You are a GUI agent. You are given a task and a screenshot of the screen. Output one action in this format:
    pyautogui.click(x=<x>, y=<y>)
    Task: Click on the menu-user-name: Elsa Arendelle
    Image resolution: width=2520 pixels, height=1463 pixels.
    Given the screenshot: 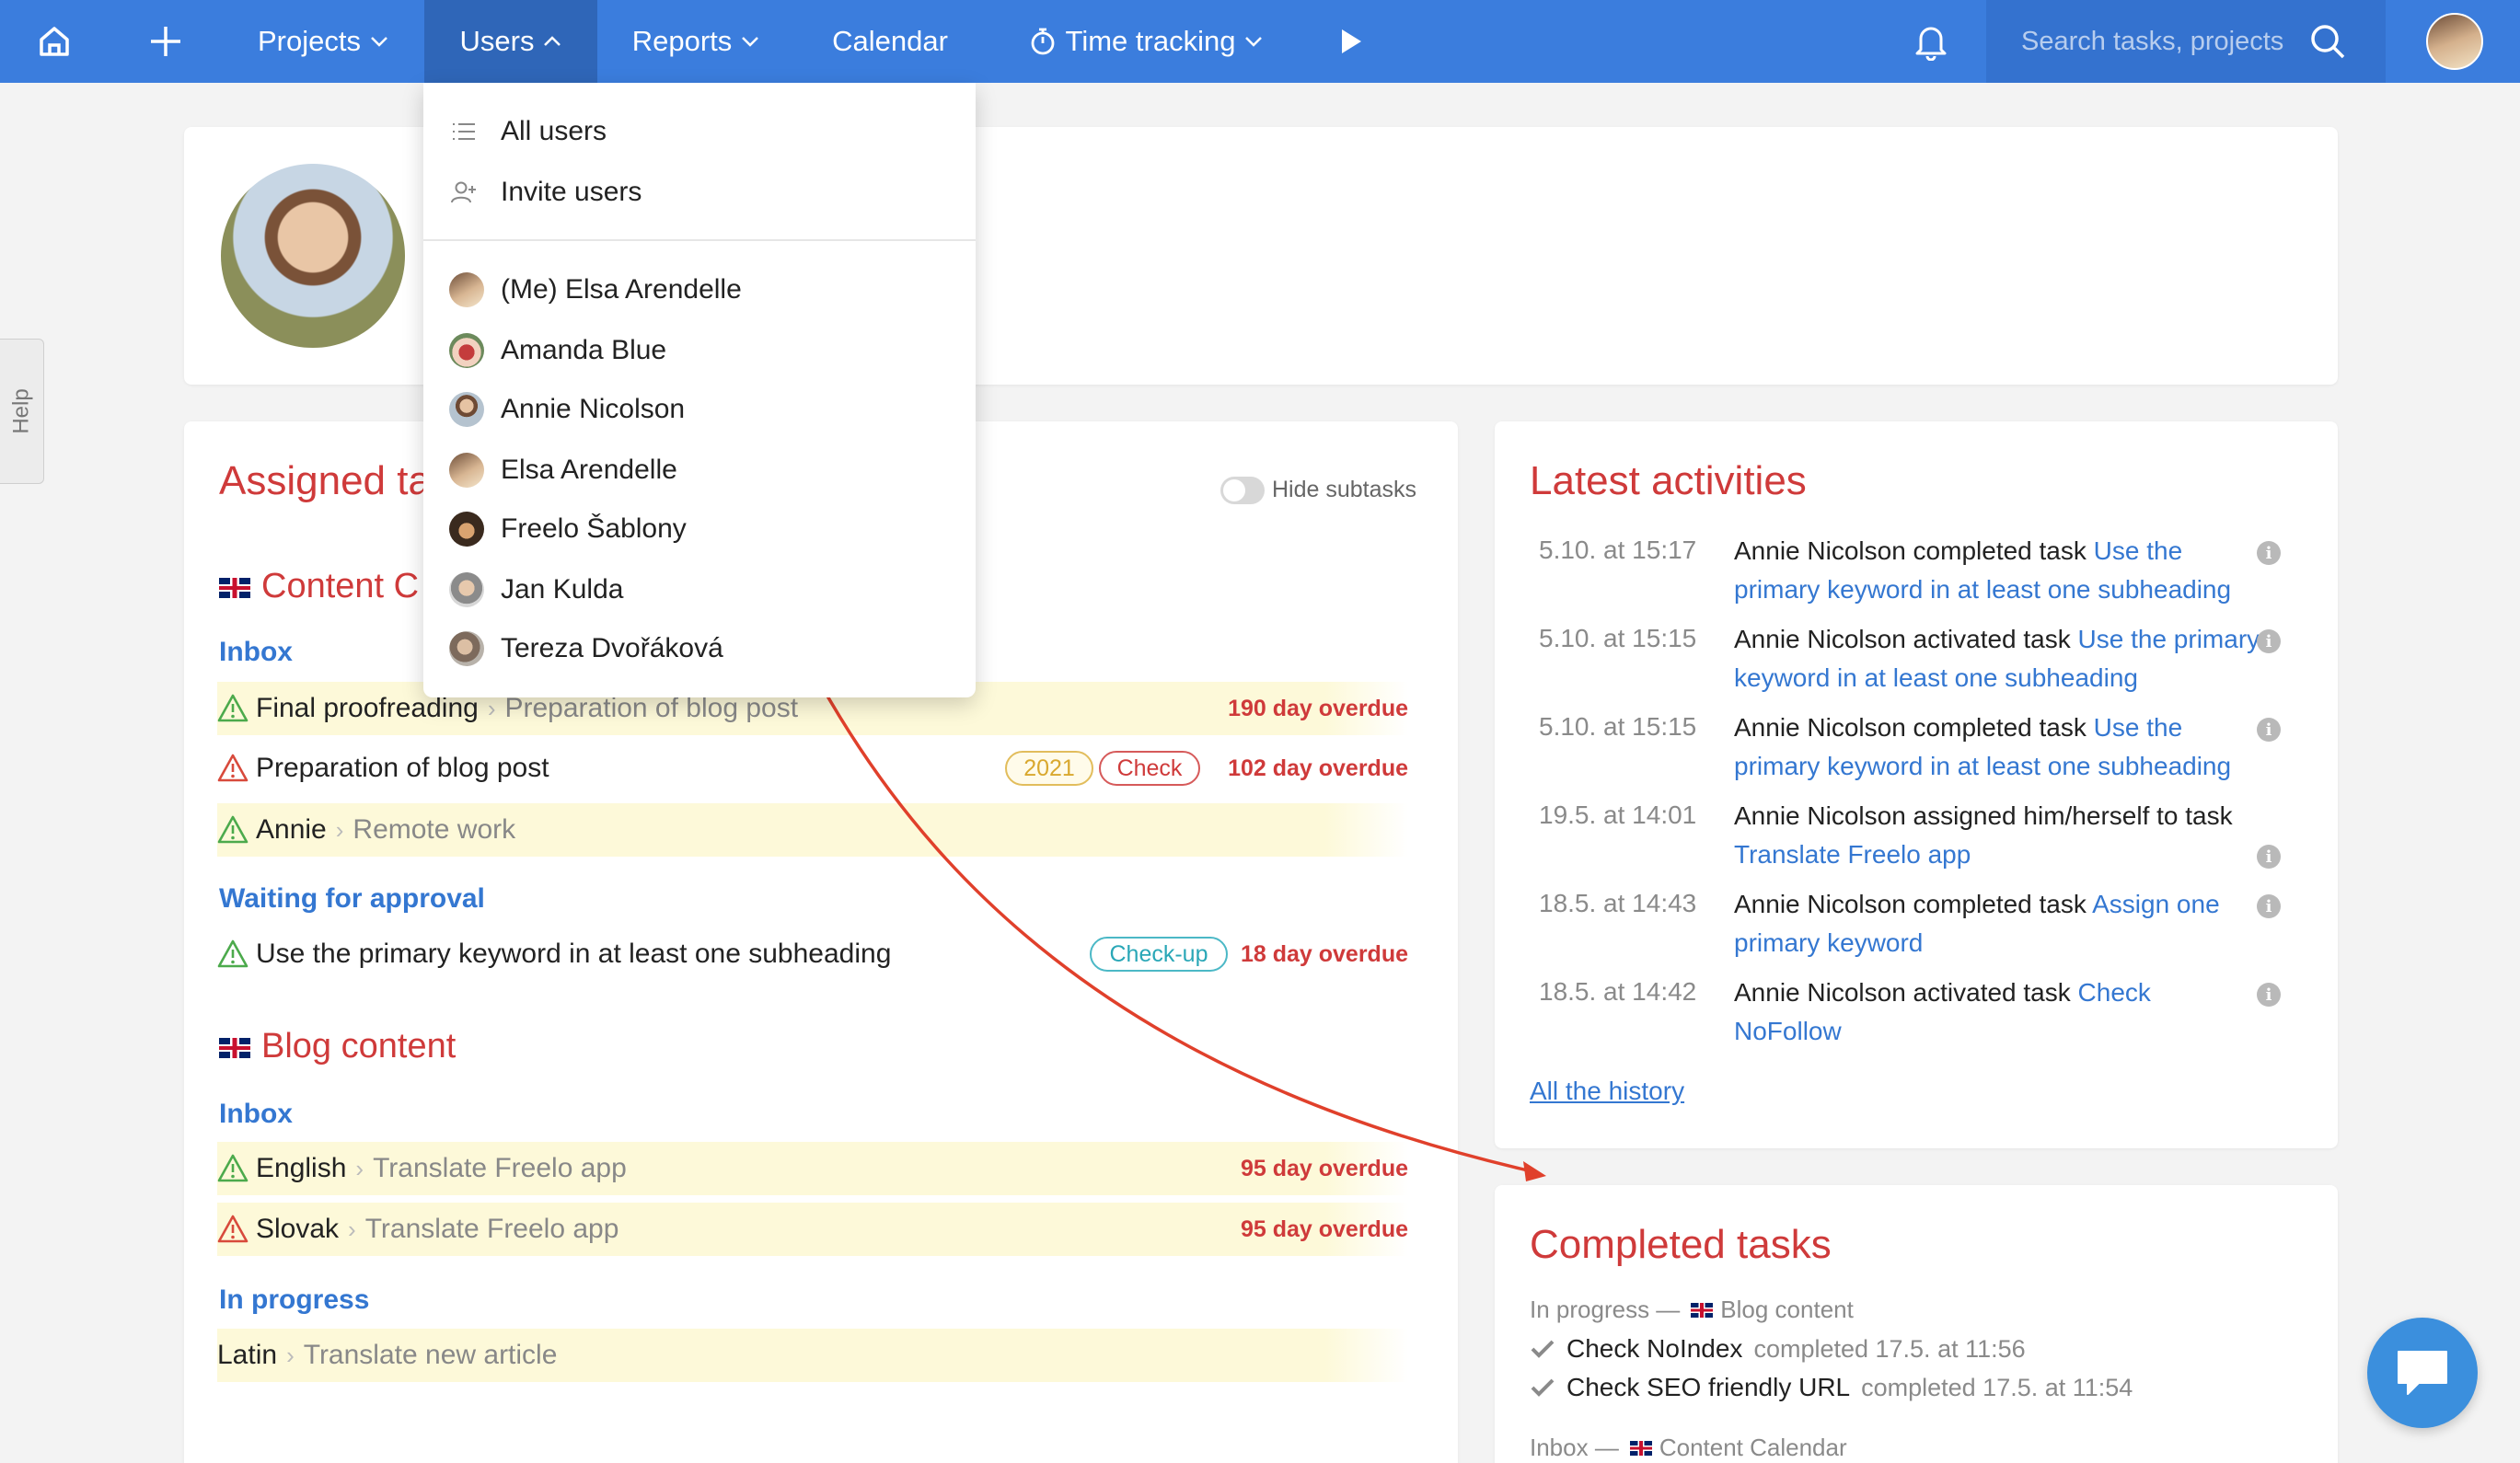 What is the action you would take?
    pyautogui.click(x=589, y=470)
    